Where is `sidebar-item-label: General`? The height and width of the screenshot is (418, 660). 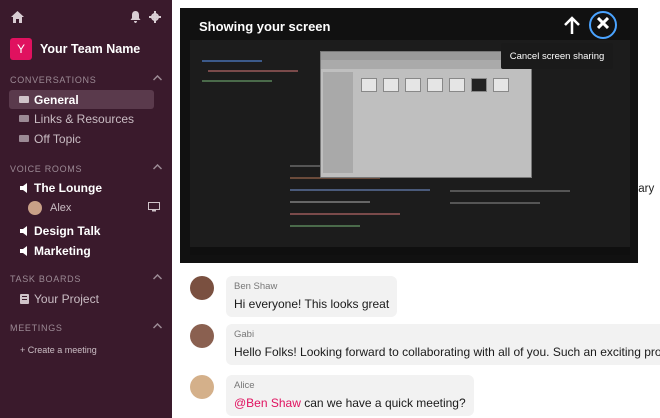
sidebar-item-label: General is located at coordinates (56, 99).